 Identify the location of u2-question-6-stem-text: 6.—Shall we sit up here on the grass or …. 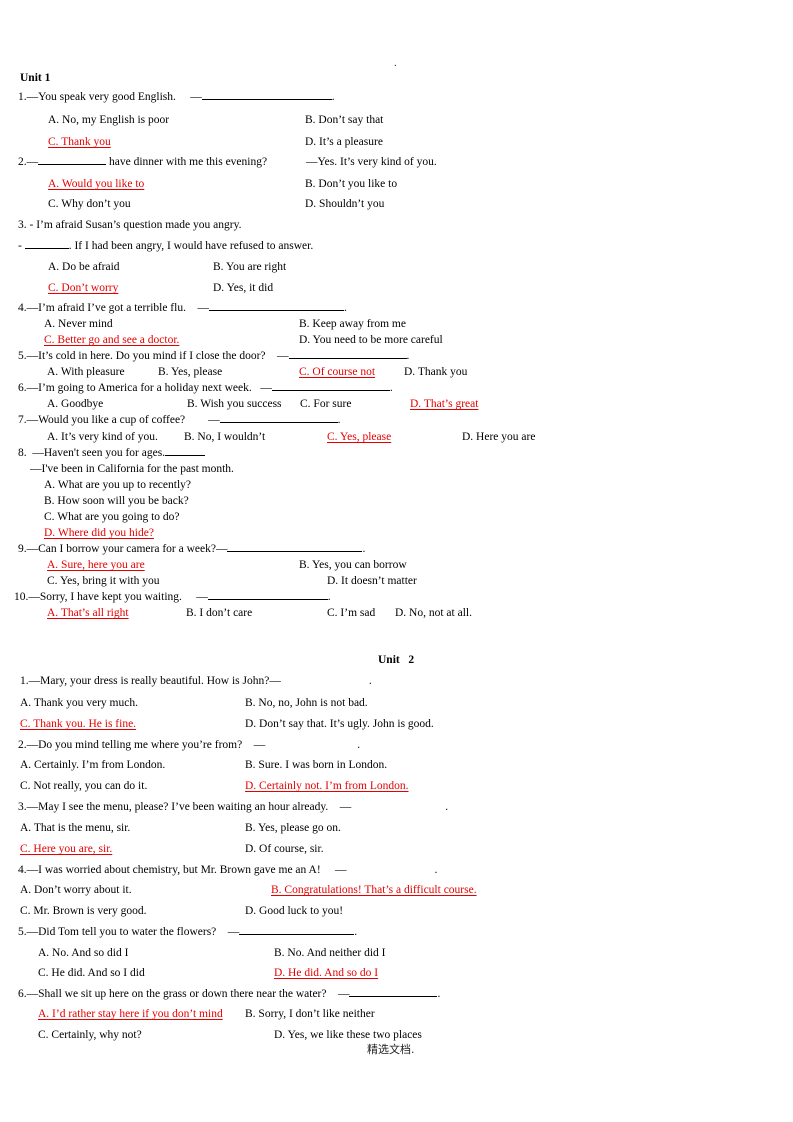
(184, 994).